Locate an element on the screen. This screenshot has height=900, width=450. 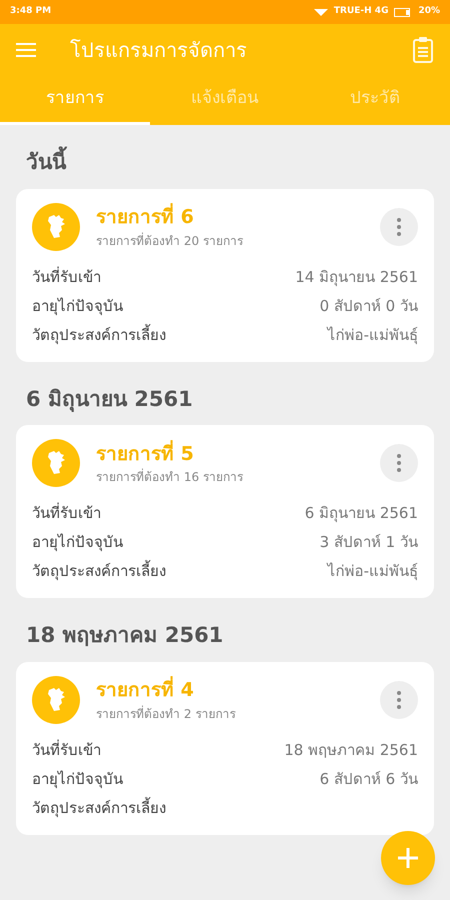
row-value: 14 มิถุนายน 2561 is located at coordinates (356, 277).